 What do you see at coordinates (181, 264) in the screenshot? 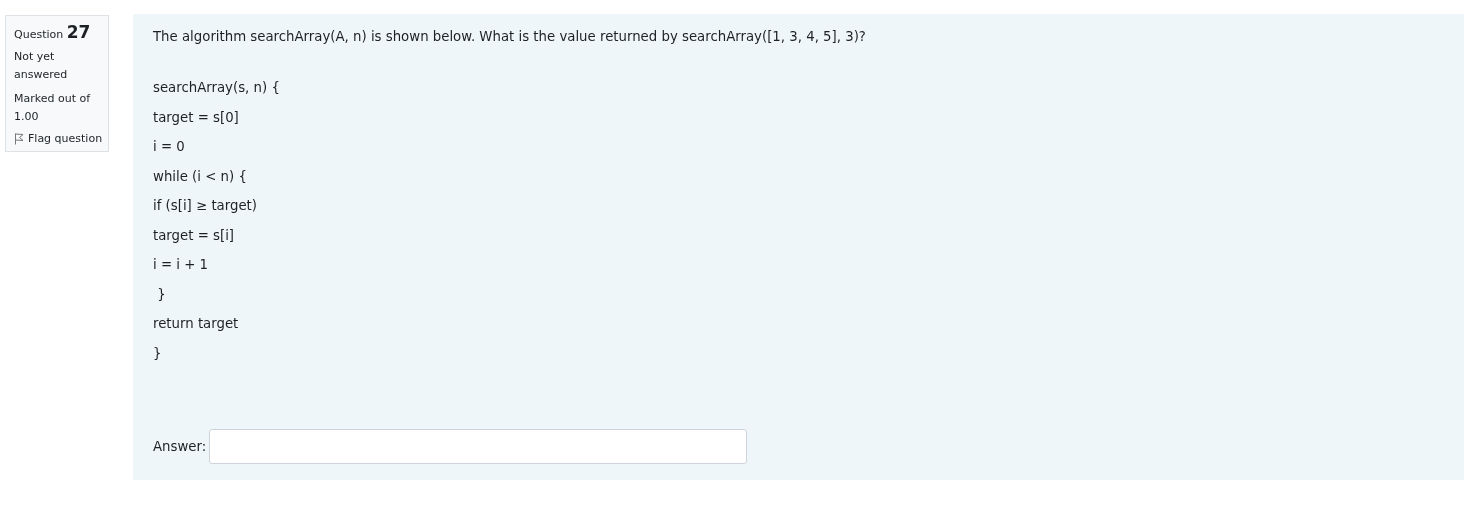
I see `code-line: i = i + 1` at bounding box center [181, 264].